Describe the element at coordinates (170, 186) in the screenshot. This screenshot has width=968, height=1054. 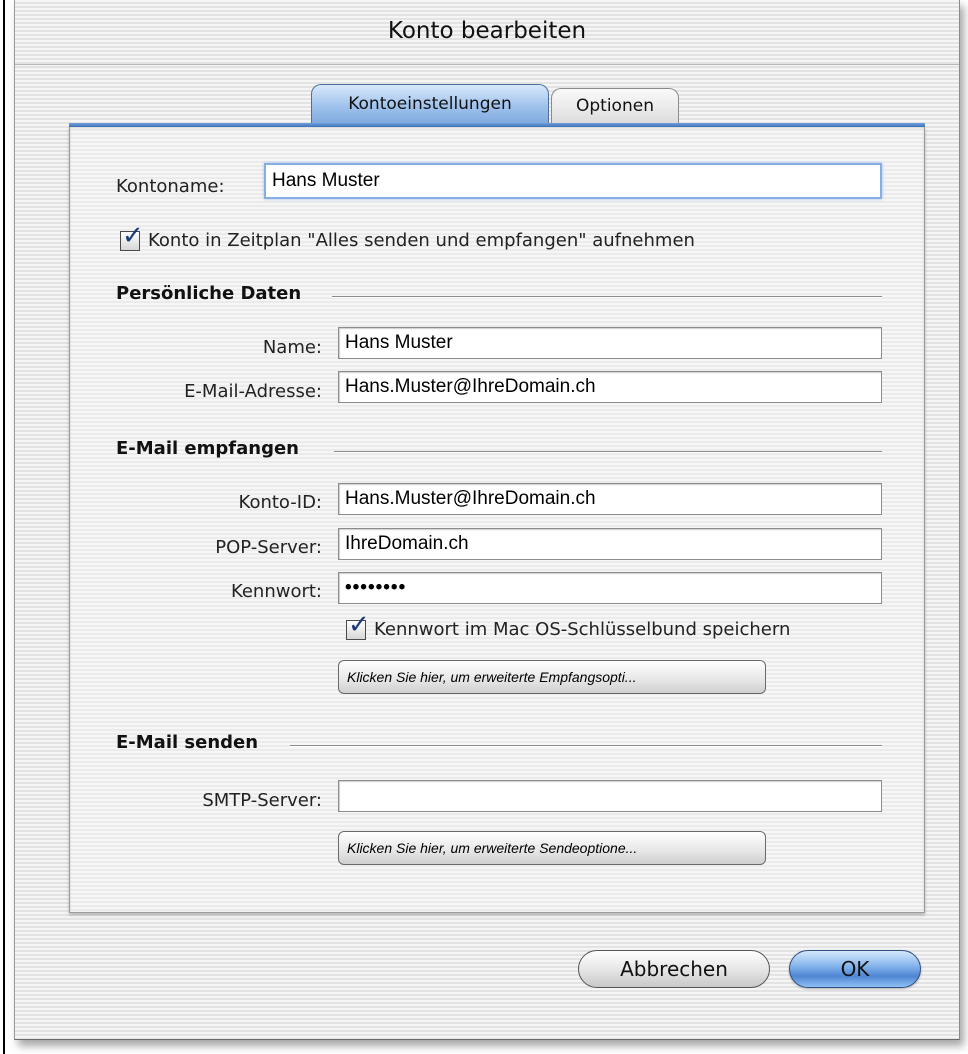
I see `account-name-label: Kontoname:` at that location.